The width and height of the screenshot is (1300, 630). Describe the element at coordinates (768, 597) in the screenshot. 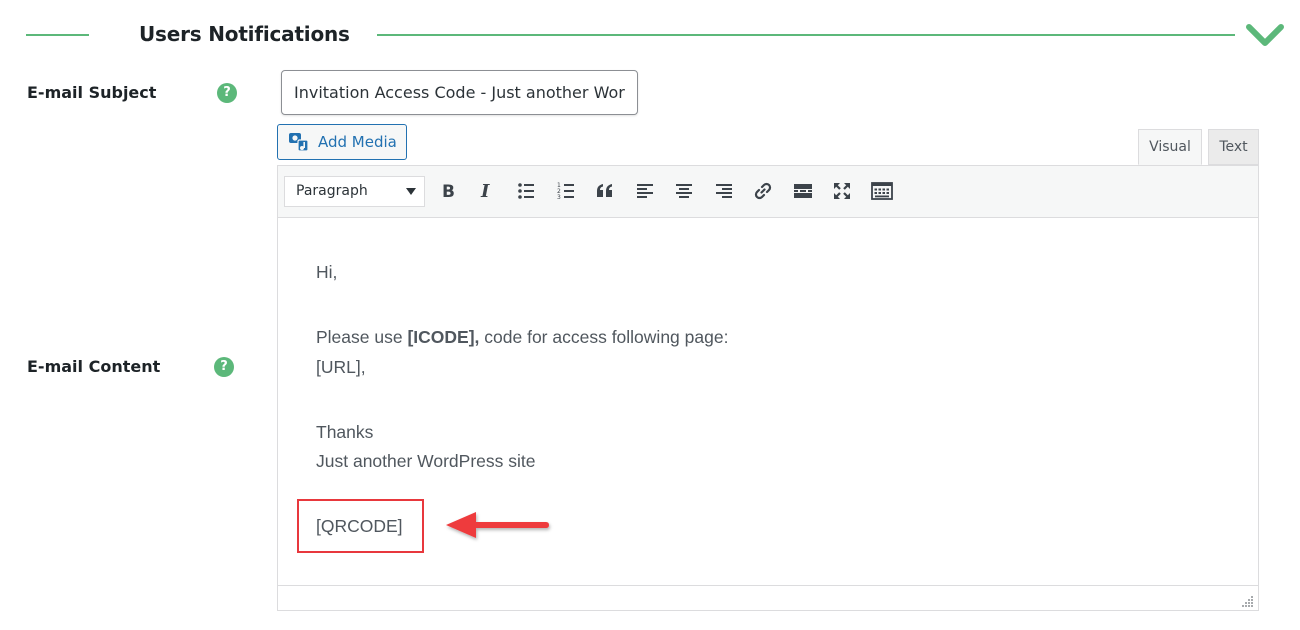

I see `editor-statusbar` at that location.